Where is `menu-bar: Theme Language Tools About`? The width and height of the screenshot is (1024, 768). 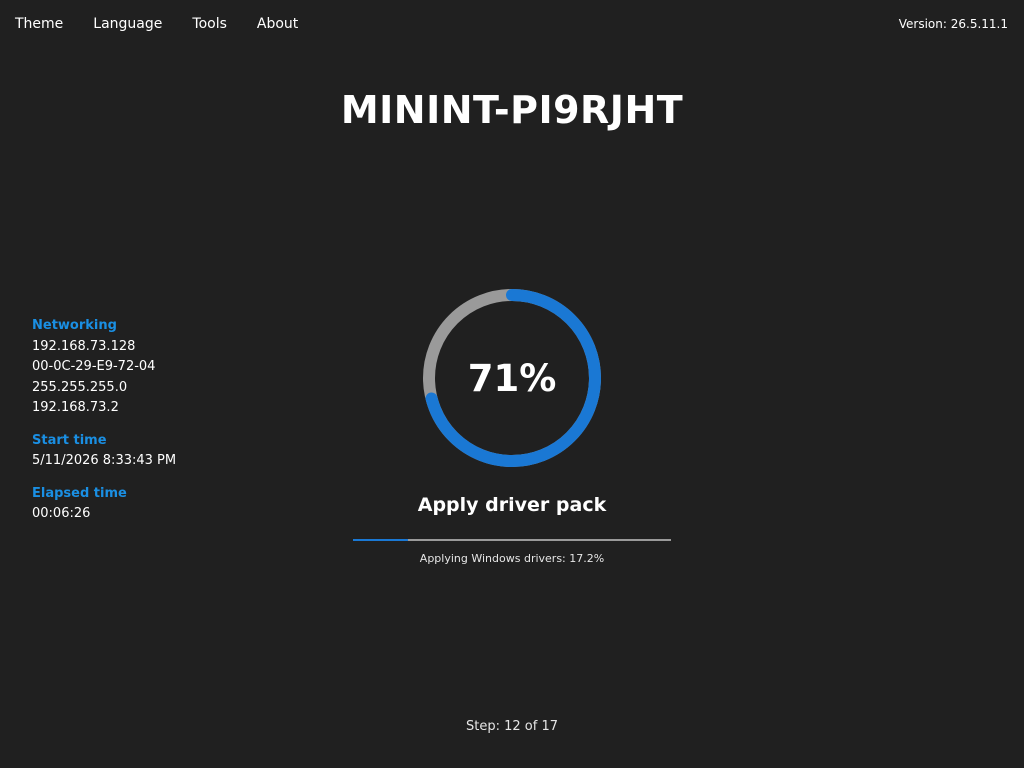
menu-bar: Theme Language Tools About is located at coordinates (156, 24).